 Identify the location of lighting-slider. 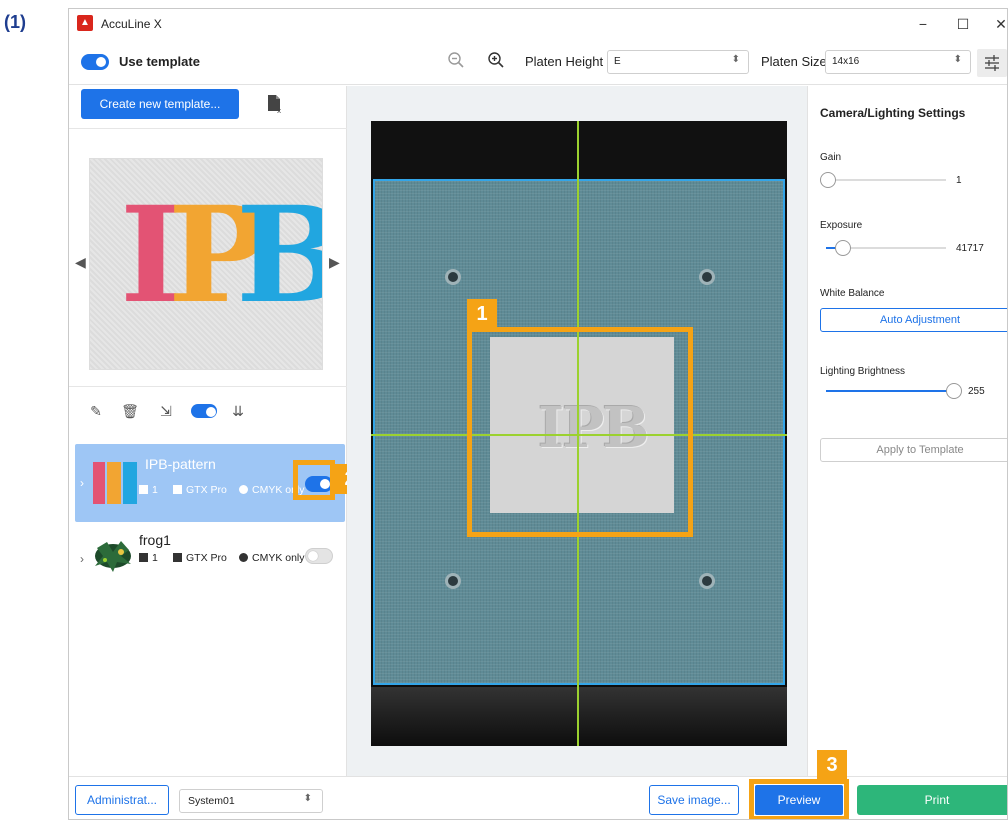
(890, 391).